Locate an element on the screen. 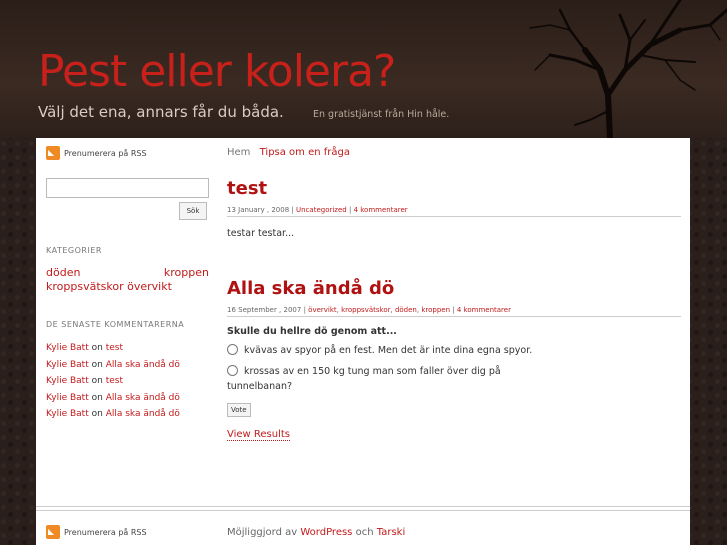  site-subtitle: Välj det ena, annars får du båda. is located at coordinates (161, 112).